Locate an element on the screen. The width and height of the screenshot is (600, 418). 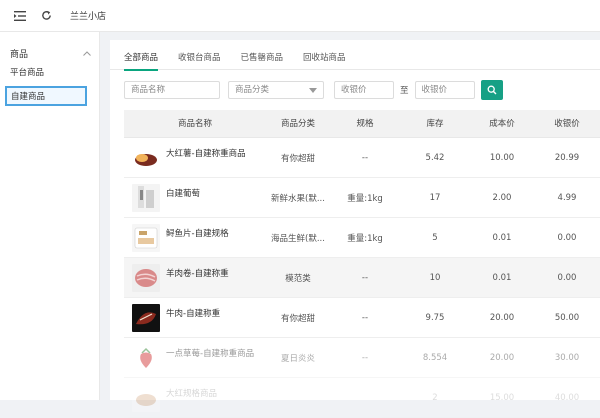
table-row: 羊肉卷-自建称重 模范类 -- 10 0.01 0.00 is located at coordinates (362, 278).